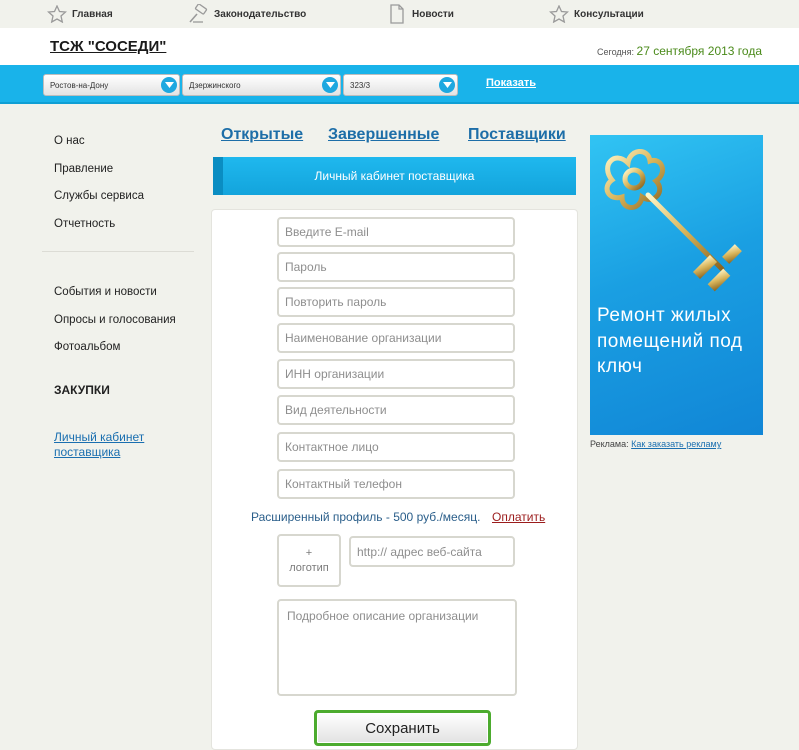  Describe the element at coordinates (432, 551) in the screenshot. I see `website-field` at that location.